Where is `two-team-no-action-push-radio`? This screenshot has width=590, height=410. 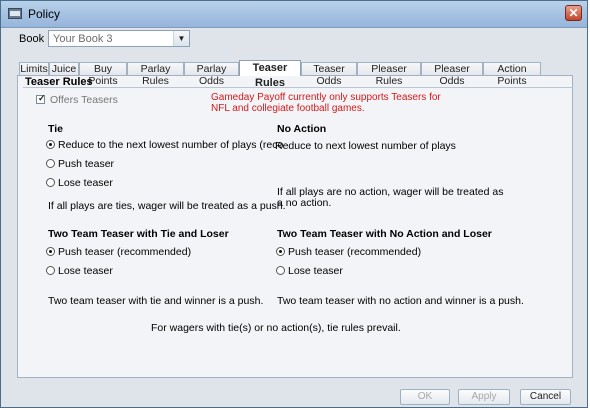 two-team-no-action-push-radio is located at coordinates (280, 251).